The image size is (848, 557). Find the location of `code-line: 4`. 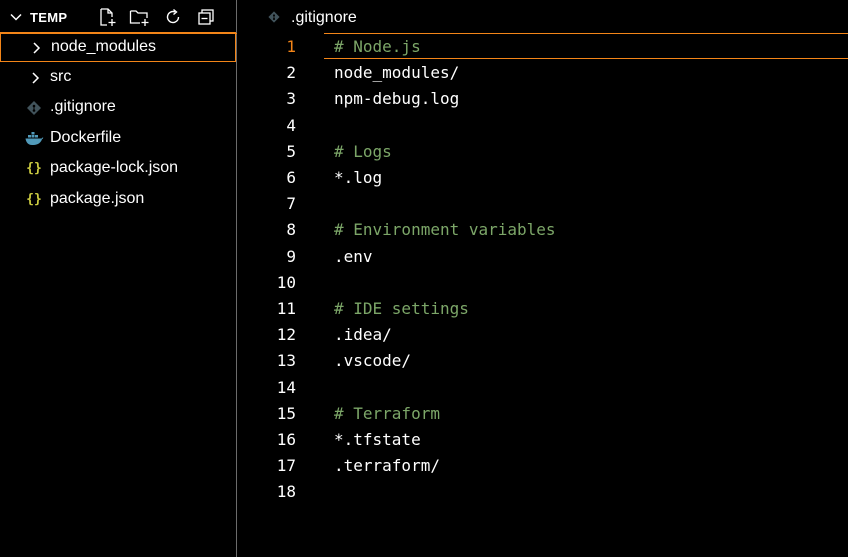

code-line: 4 is located at coordinates (543, 126).